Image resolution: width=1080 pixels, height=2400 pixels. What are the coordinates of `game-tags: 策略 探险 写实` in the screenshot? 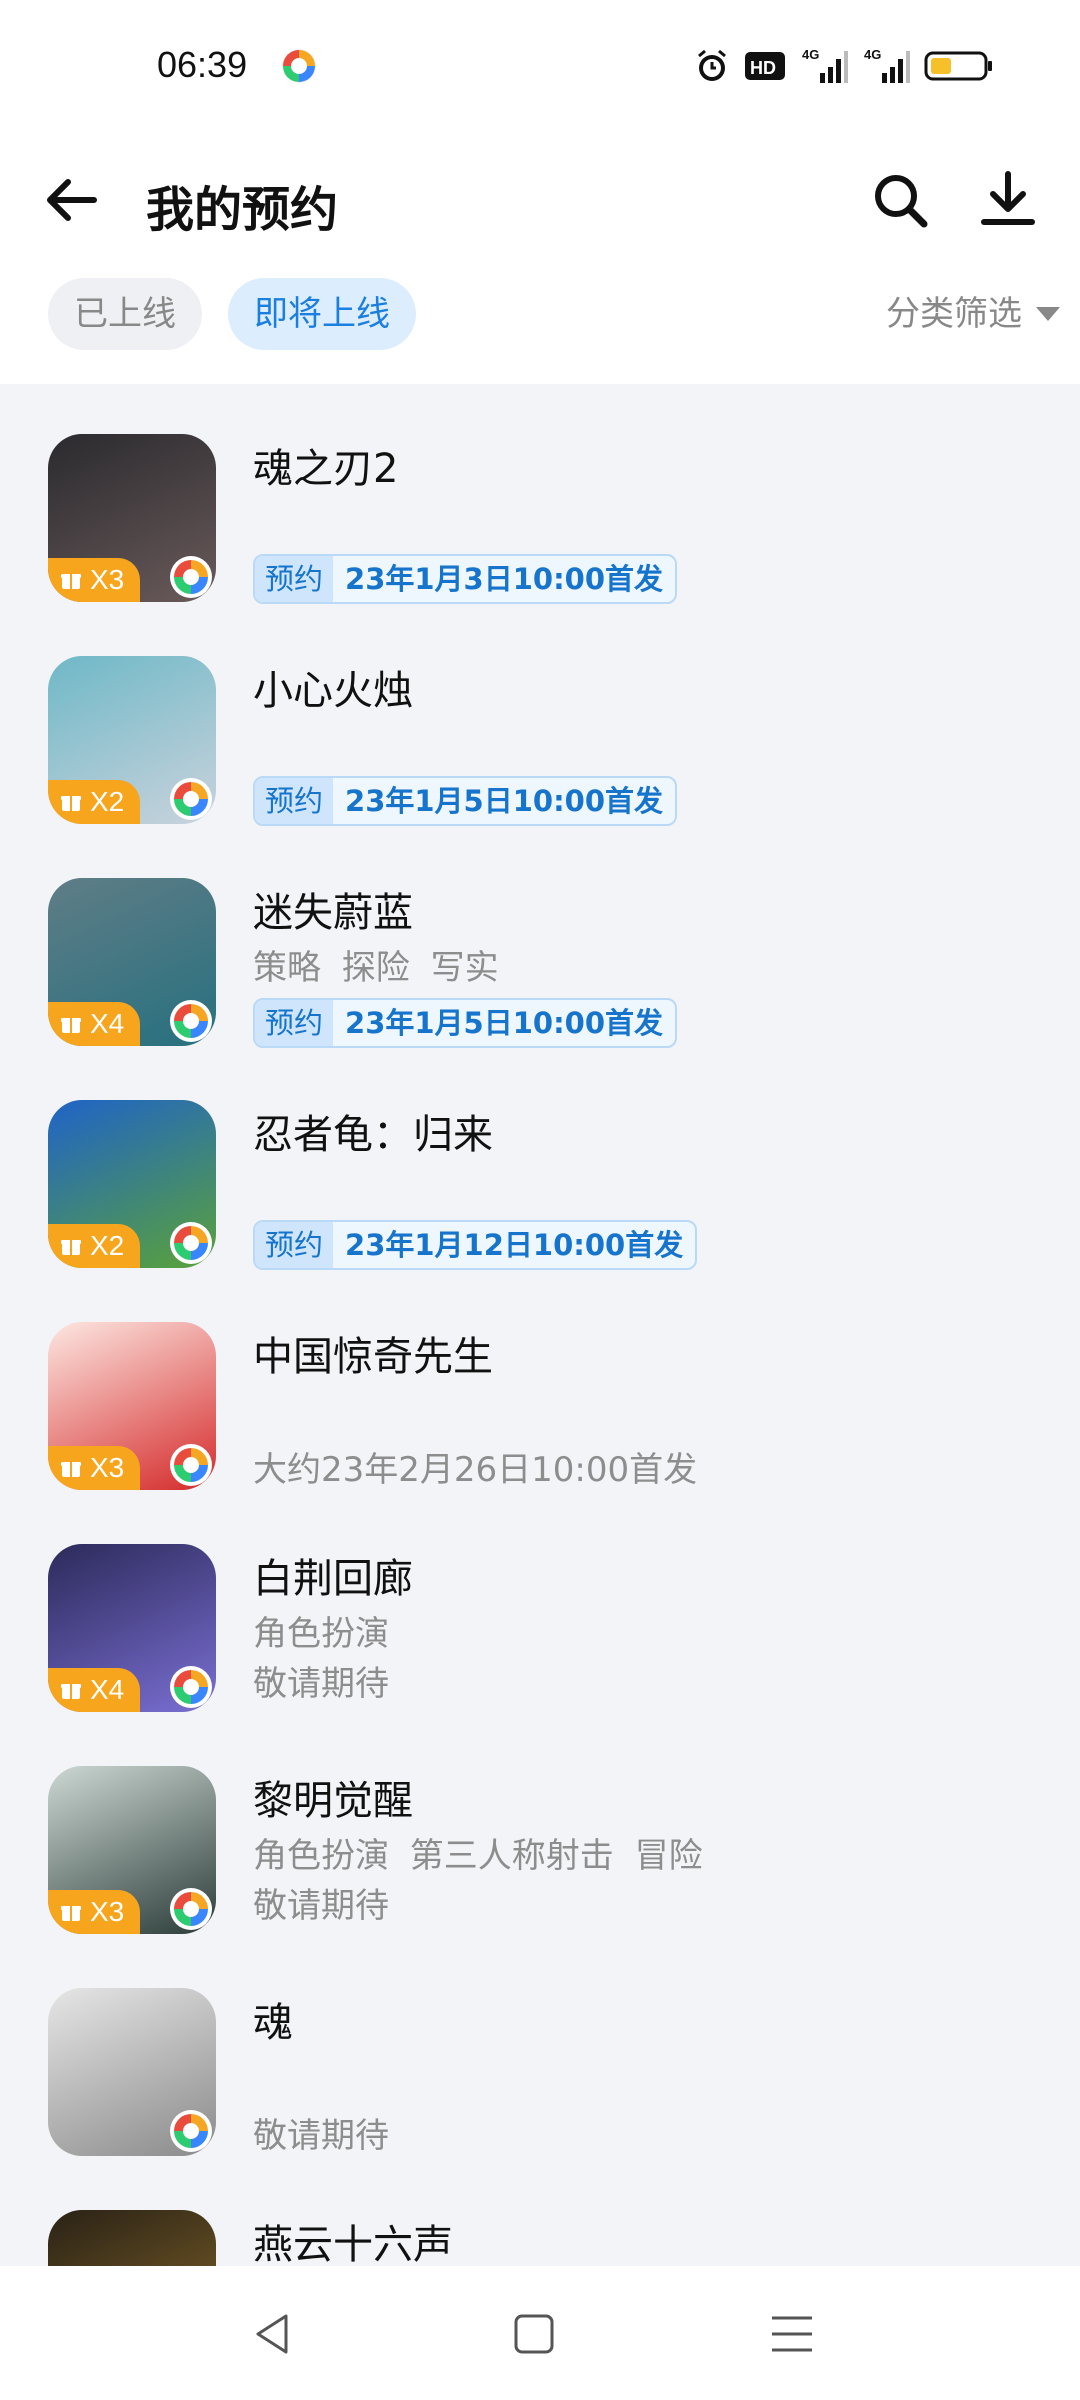 It's located at (376, 968).